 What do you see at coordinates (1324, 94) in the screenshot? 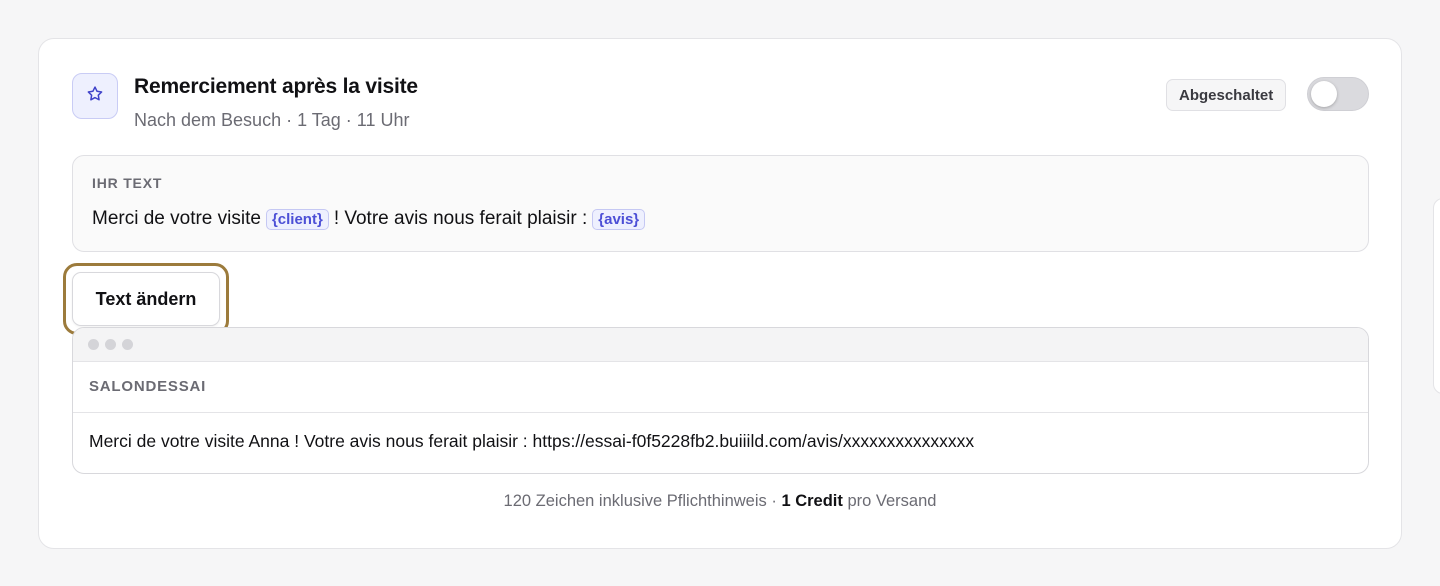
I see `toggle-knob` at bounding box center [1324, 94].